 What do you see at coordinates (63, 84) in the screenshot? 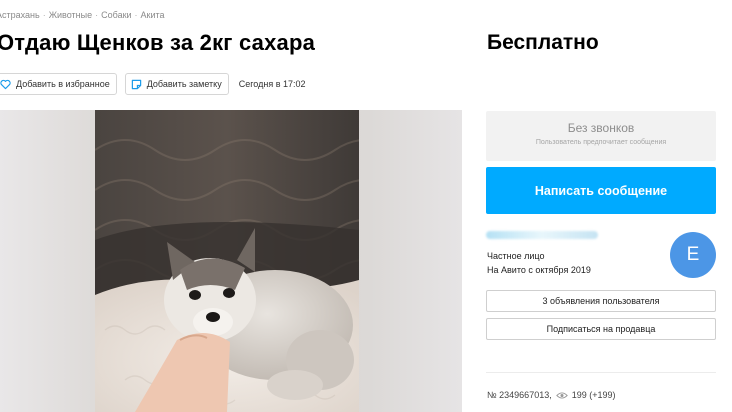
I see `add-to-favorites-label: Добавить в избранное` at bounding box center [63, 84].